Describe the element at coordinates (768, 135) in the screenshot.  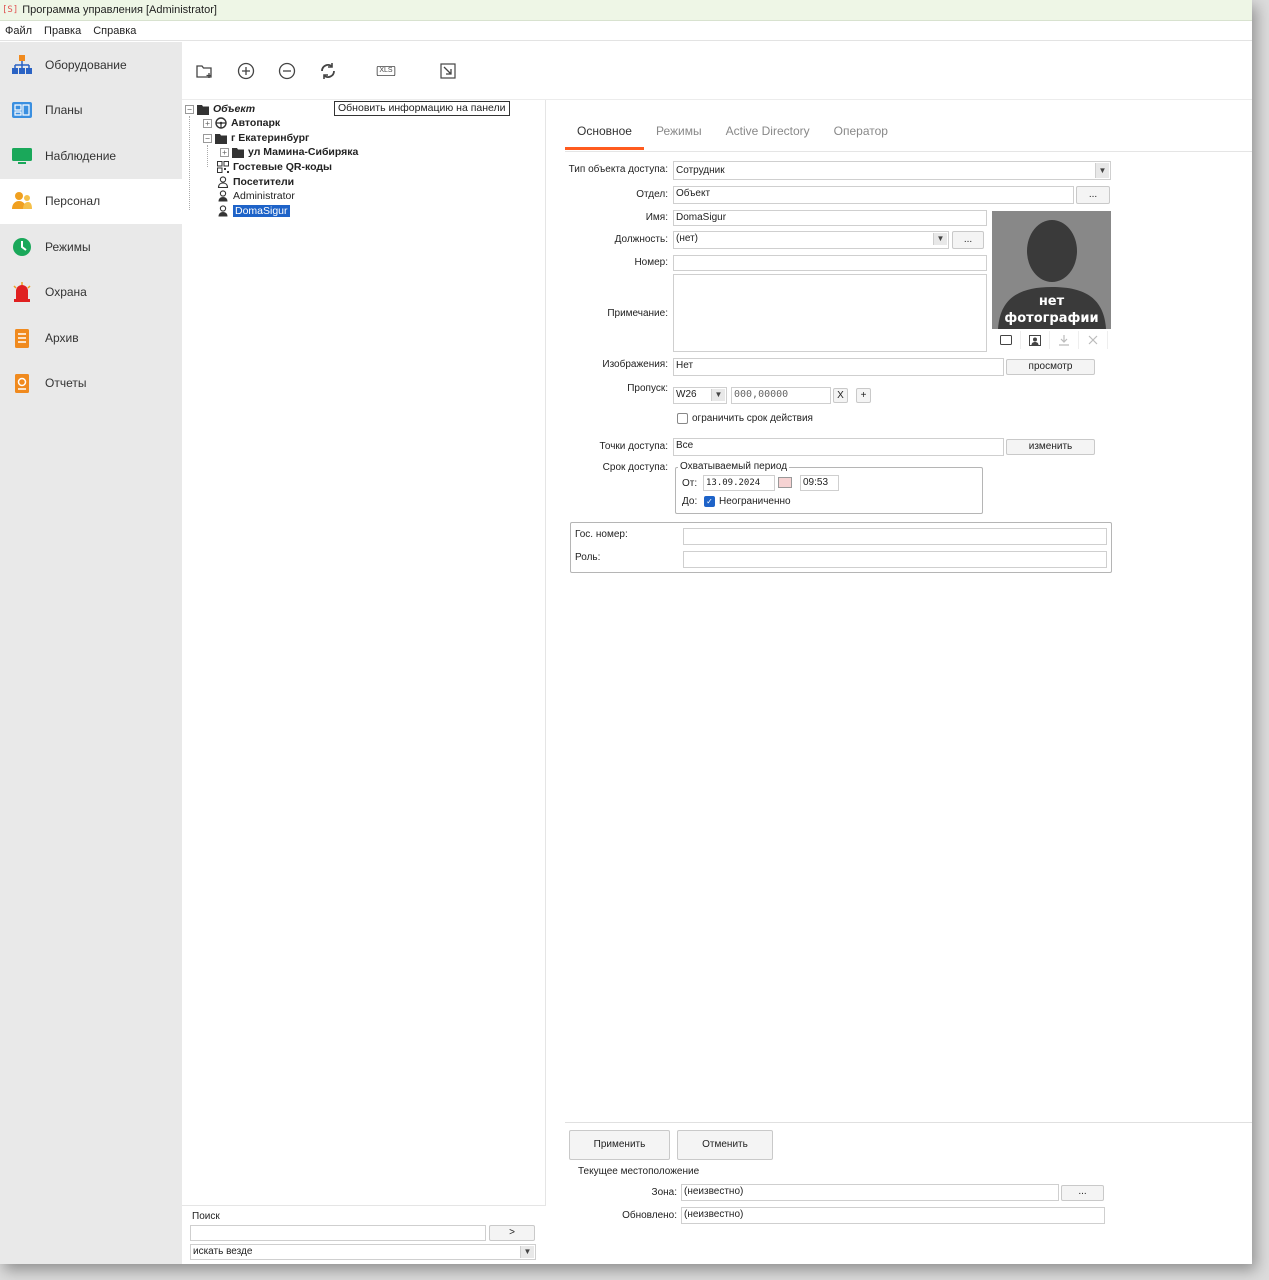
I see `tab-active-directory: Active Directory` at that location.